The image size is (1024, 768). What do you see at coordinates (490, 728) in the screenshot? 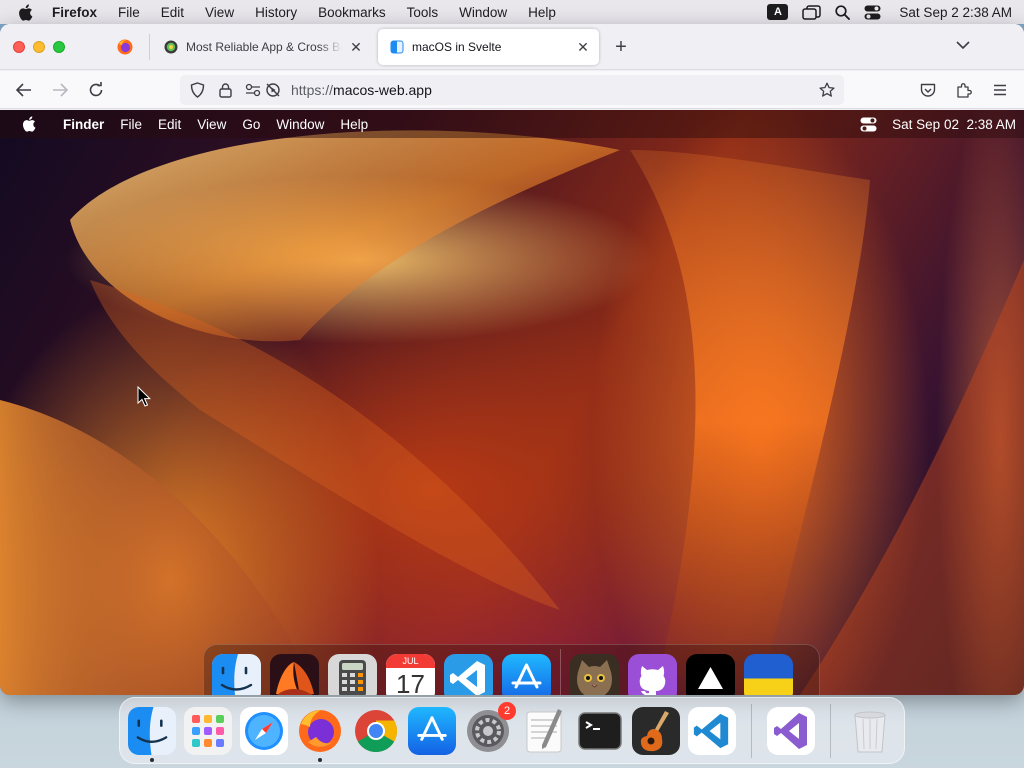
I see `host-dock-system-settings-icon: 2` at bounding box center [490, 728].